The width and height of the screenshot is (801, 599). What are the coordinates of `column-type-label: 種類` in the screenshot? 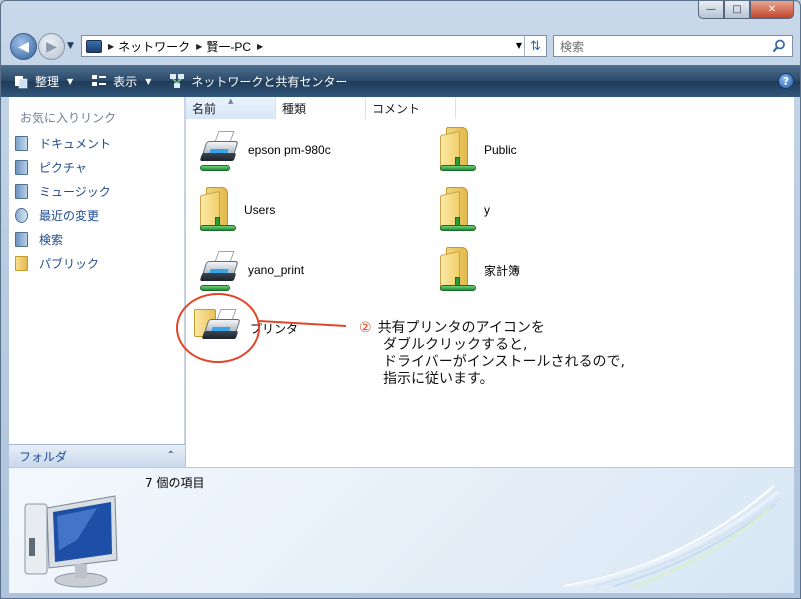 It's located at (294, 108).